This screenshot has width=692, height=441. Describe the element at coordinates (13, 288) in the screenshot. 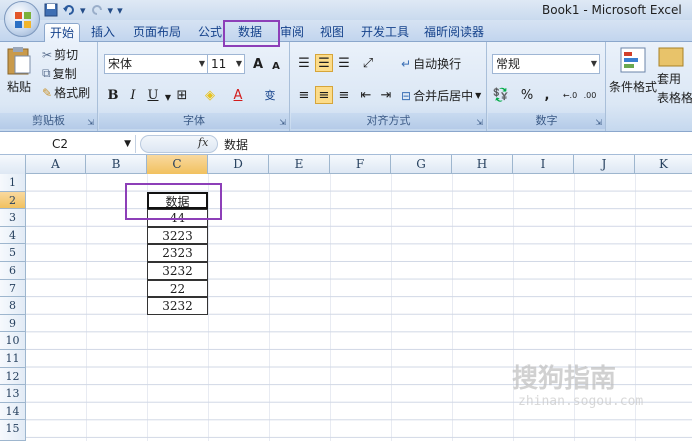

I see `row-header-7: 7` at that location.